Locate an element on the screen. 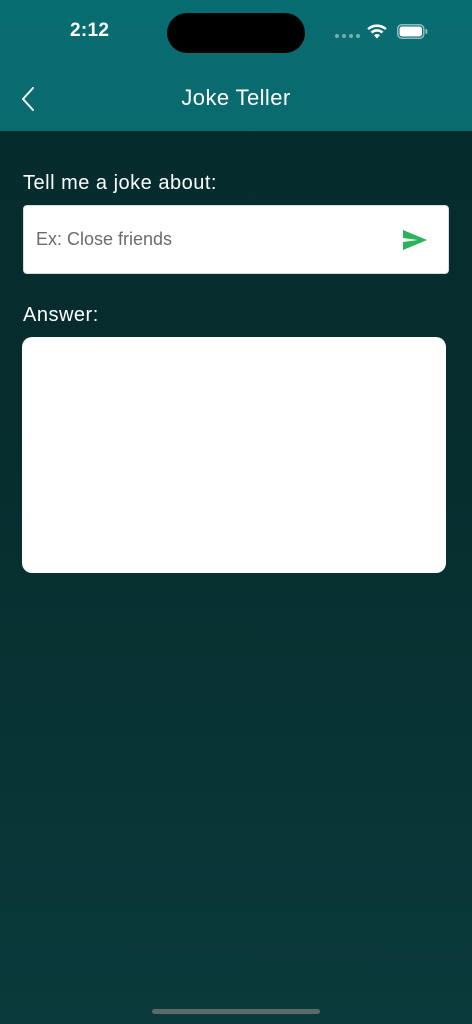 The width and height of the screenshot is (472, 1024). status-time: 2:12 is located at coordinates (90, 30).